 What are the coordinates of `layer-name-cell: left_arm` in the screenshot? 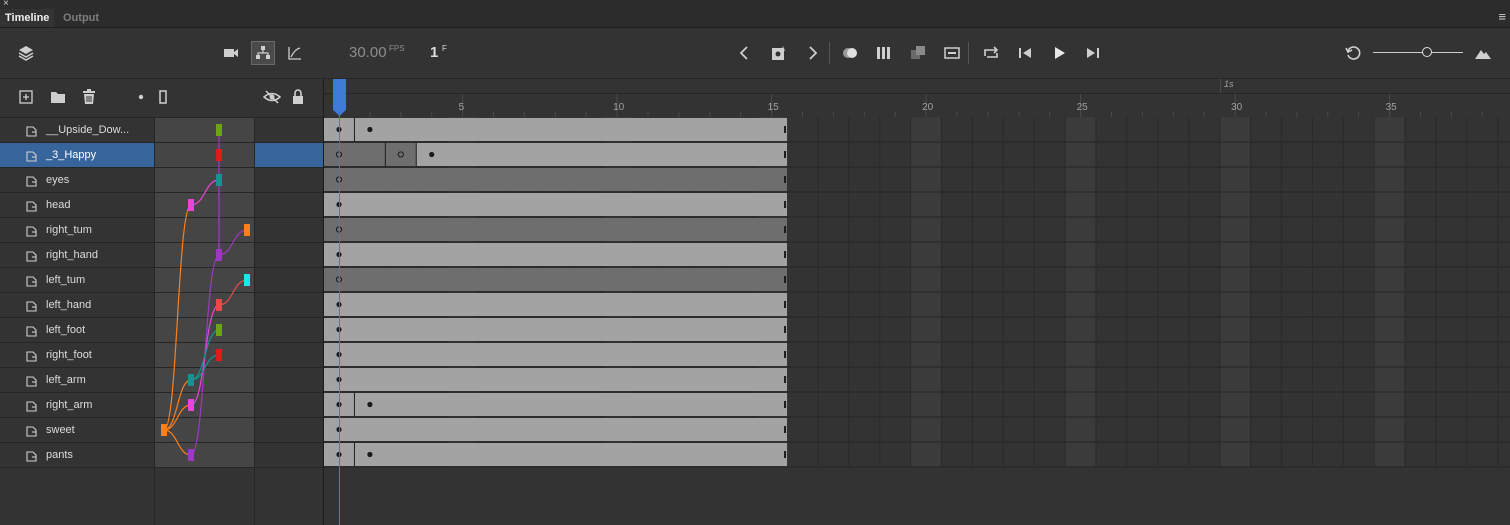 It's located at (77, 380).